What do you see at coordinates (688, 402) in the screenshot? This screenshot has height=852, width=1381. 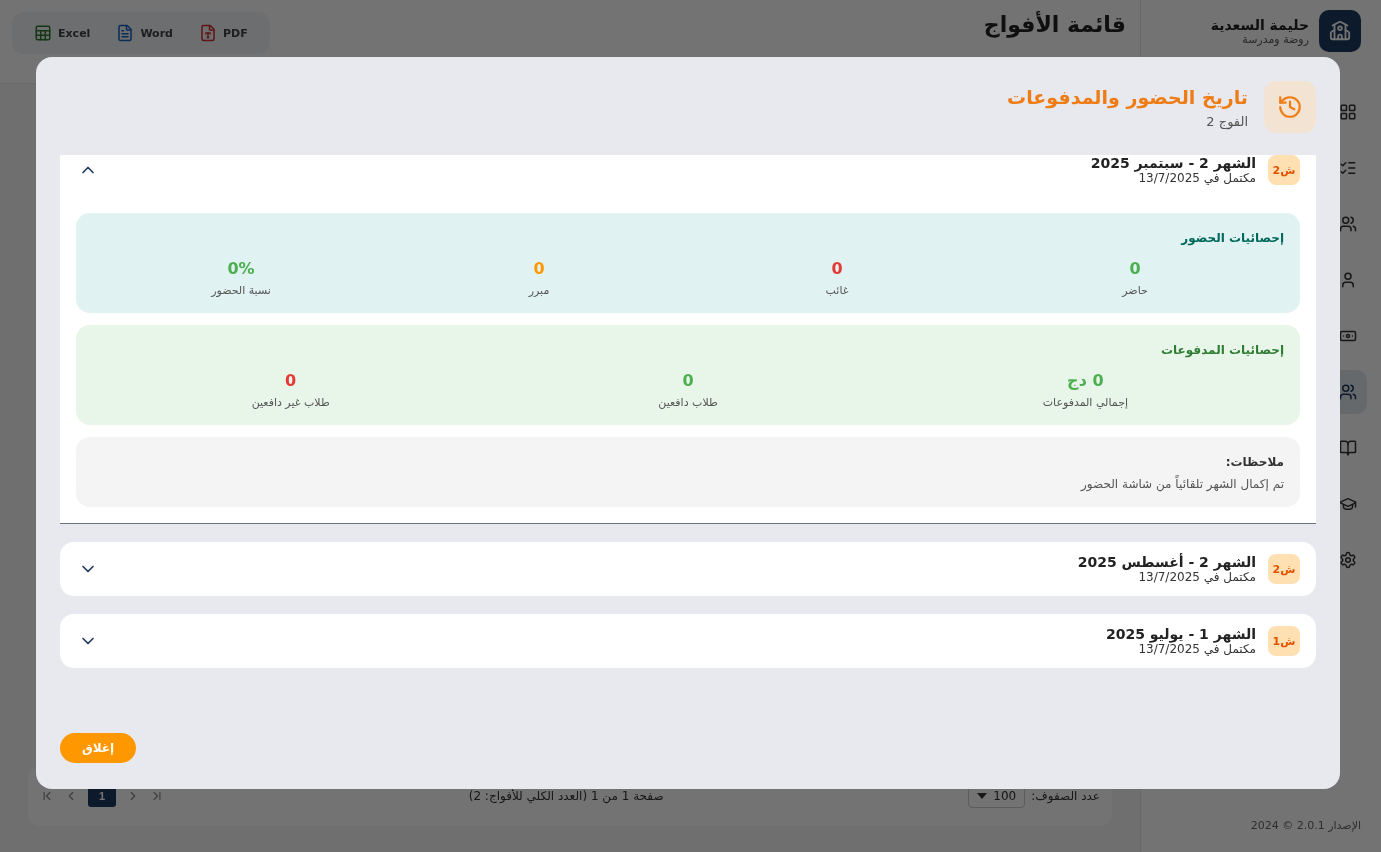 I see `stat-label: طلاب دافعين` at bounding box center [688, 402].